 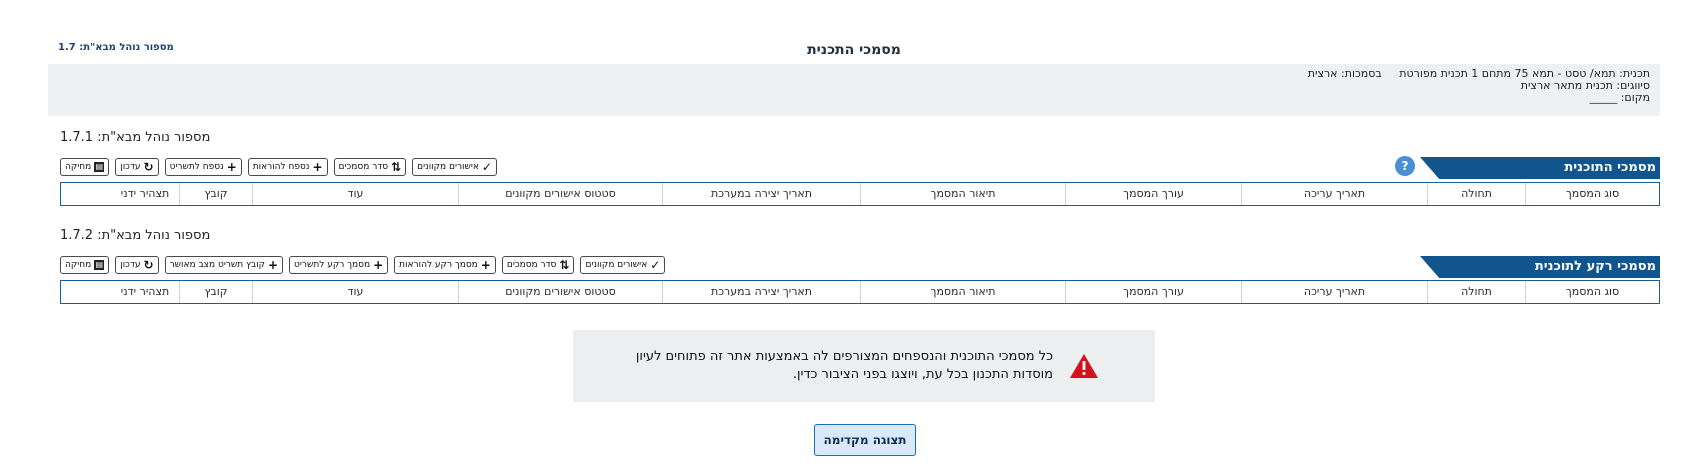 What do you see at coordinates (196, 167) in the screenshot?
I see `section1-appendix-drawing-label: נספח לתשריט` at bounding box center [196, 167].